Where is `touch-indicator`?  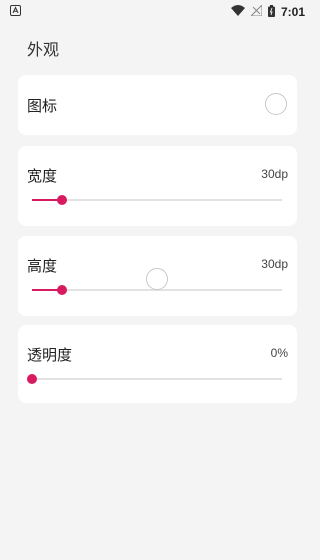 touch-indicator is located at coordinates (157, 279).